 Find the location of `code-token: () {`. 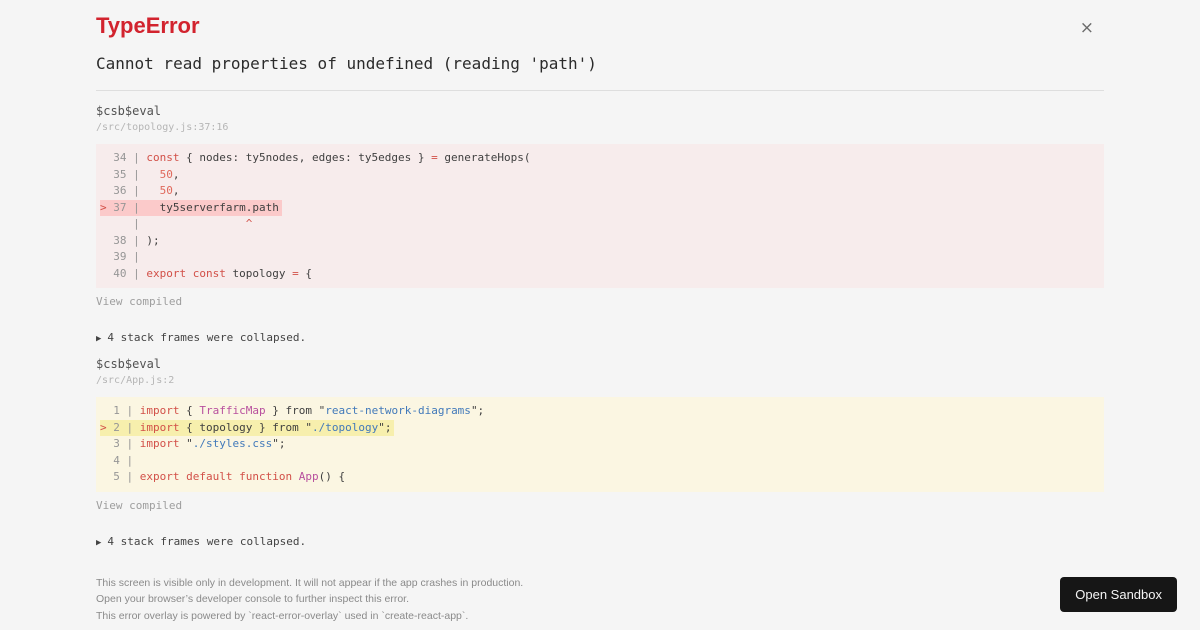

code-token: () { is located at coordinates (332, 476).